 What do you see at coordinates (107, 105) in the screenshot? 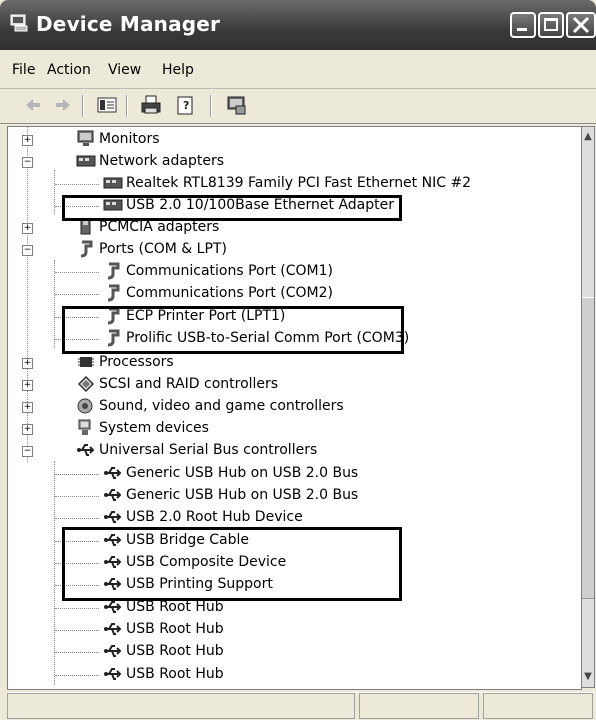
I see `show-hide-tree-icon` at bounding box center [107, 105].